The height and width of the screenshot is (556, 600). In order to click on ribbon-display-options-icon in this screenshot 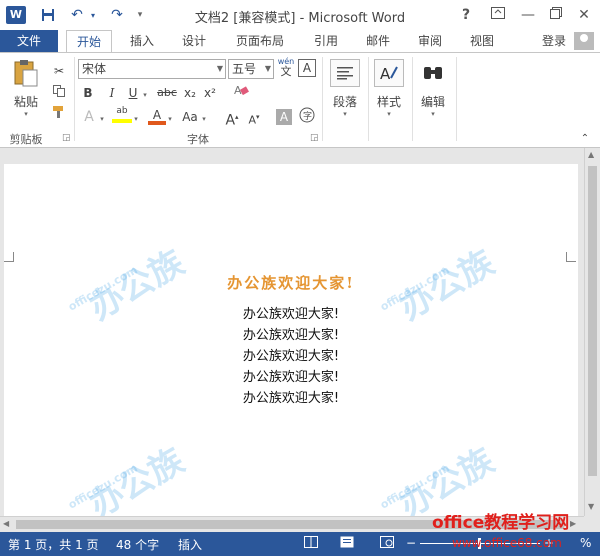, I will do `click(498, 15)`.